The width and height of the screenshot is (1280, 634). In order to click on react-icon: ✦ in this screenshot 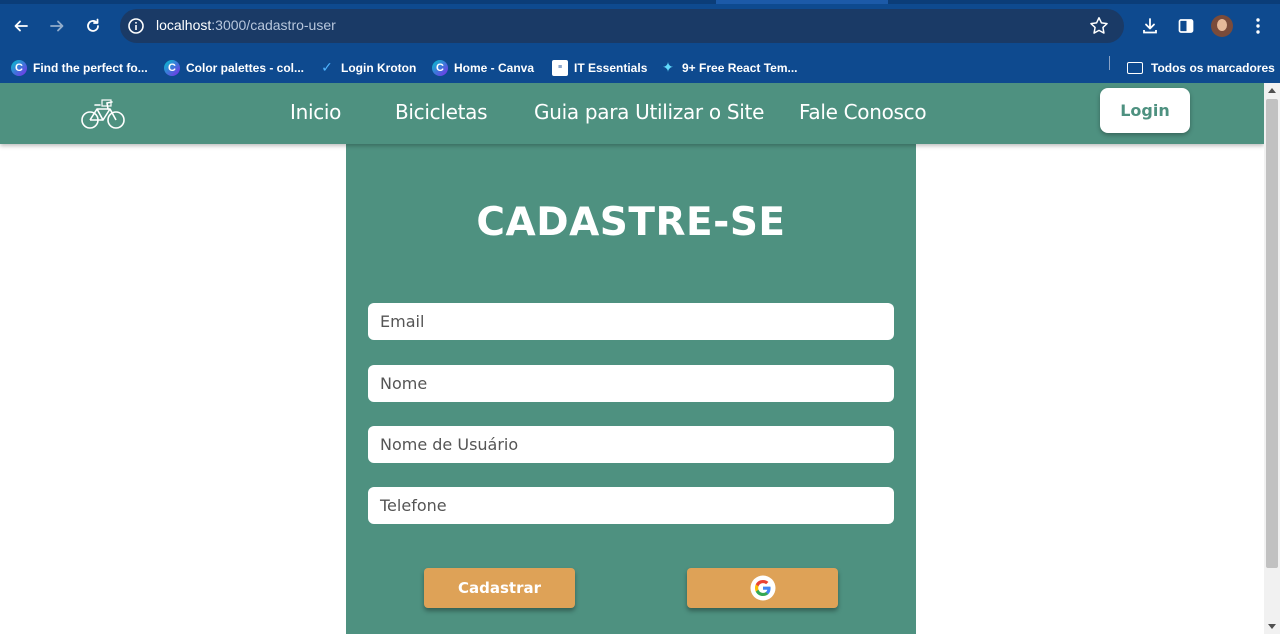, I will do `click(668, 67)`.